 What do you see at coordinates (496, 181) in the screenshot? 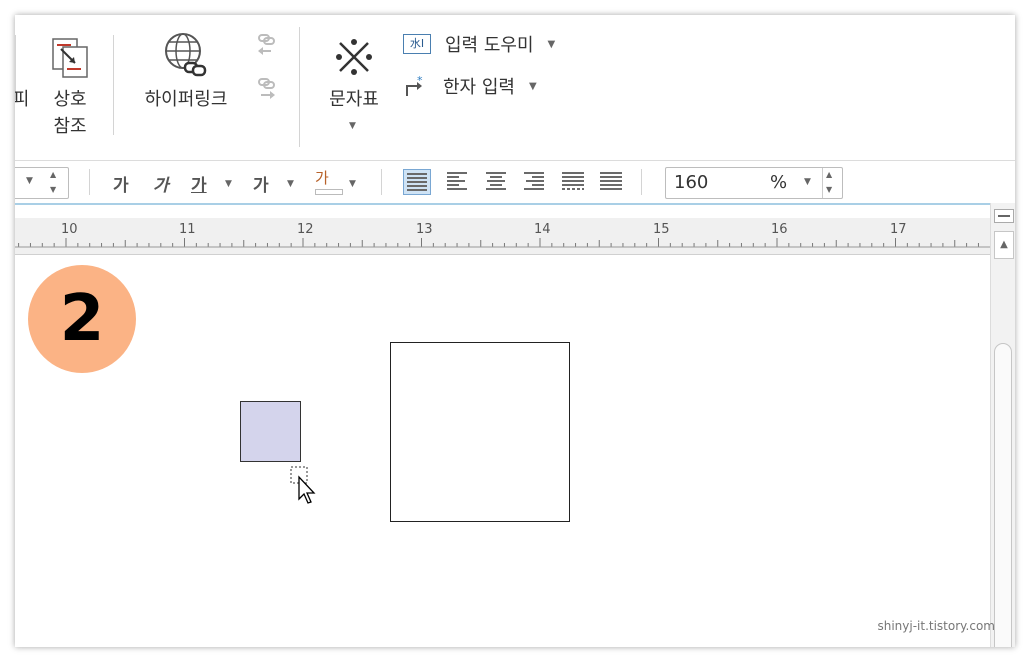
I see `center-align-button` at bounding box center [496, 181].